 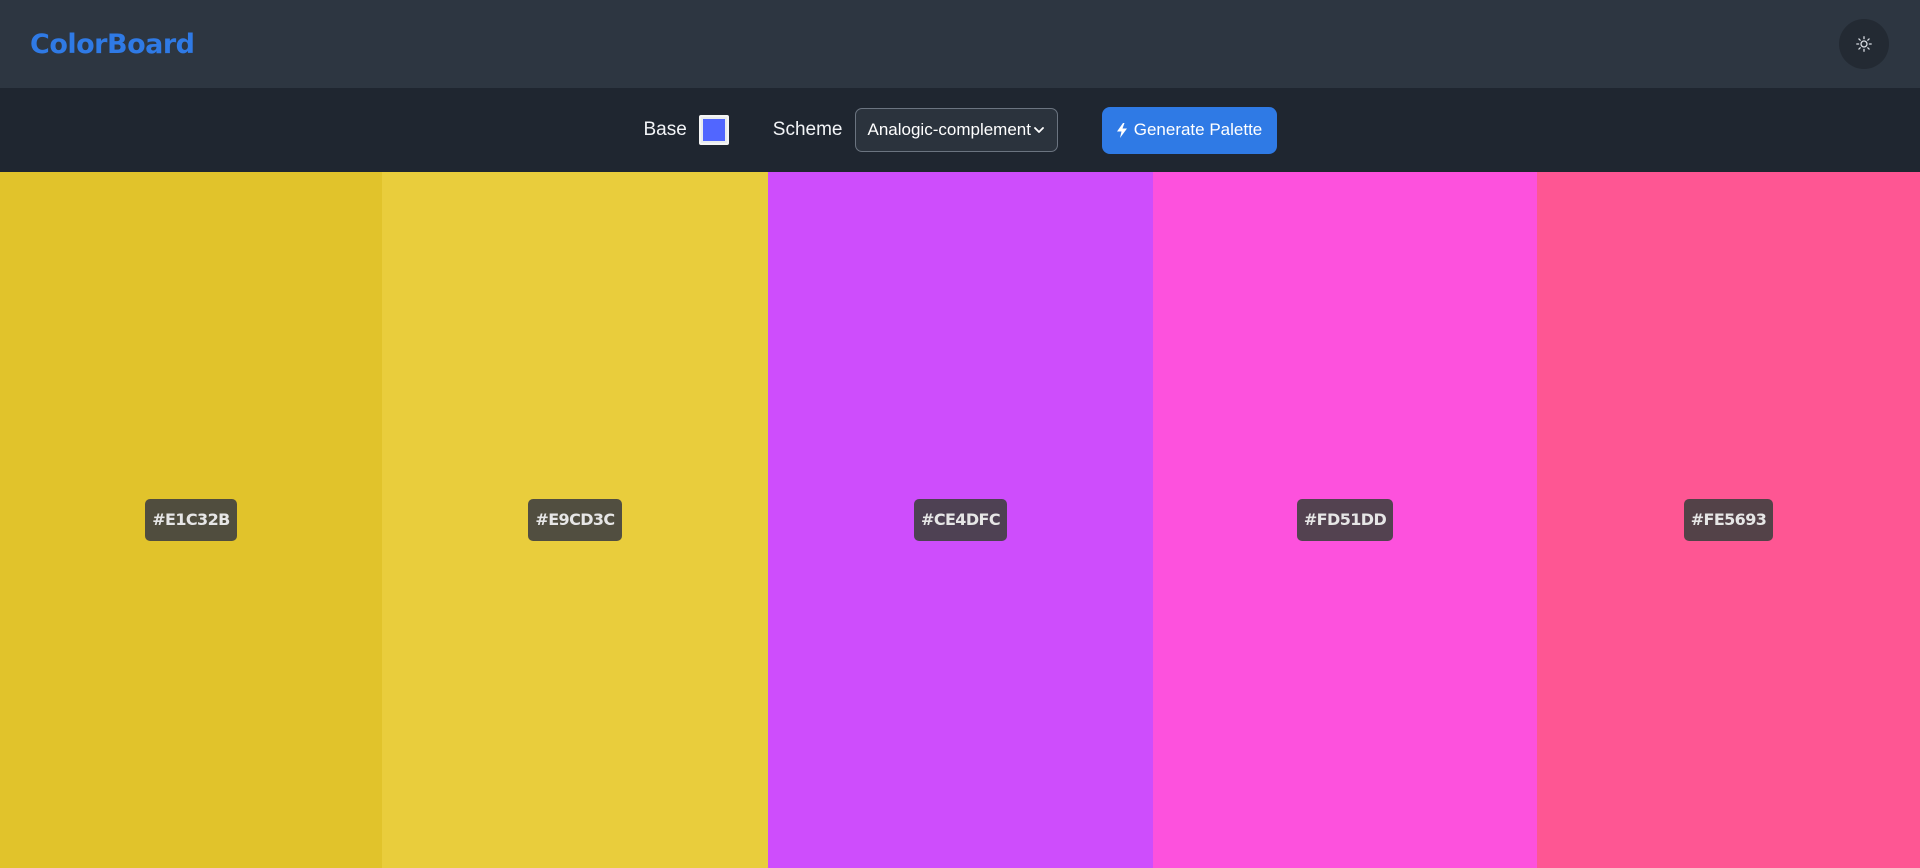 I want to click on generate-palette-label: Generate Palette, so click(x=1198, y=129).